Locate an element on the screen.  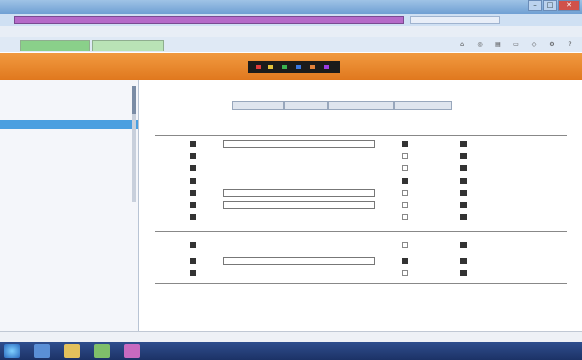
maximize-button: □ is located at coordinates (550, 5).